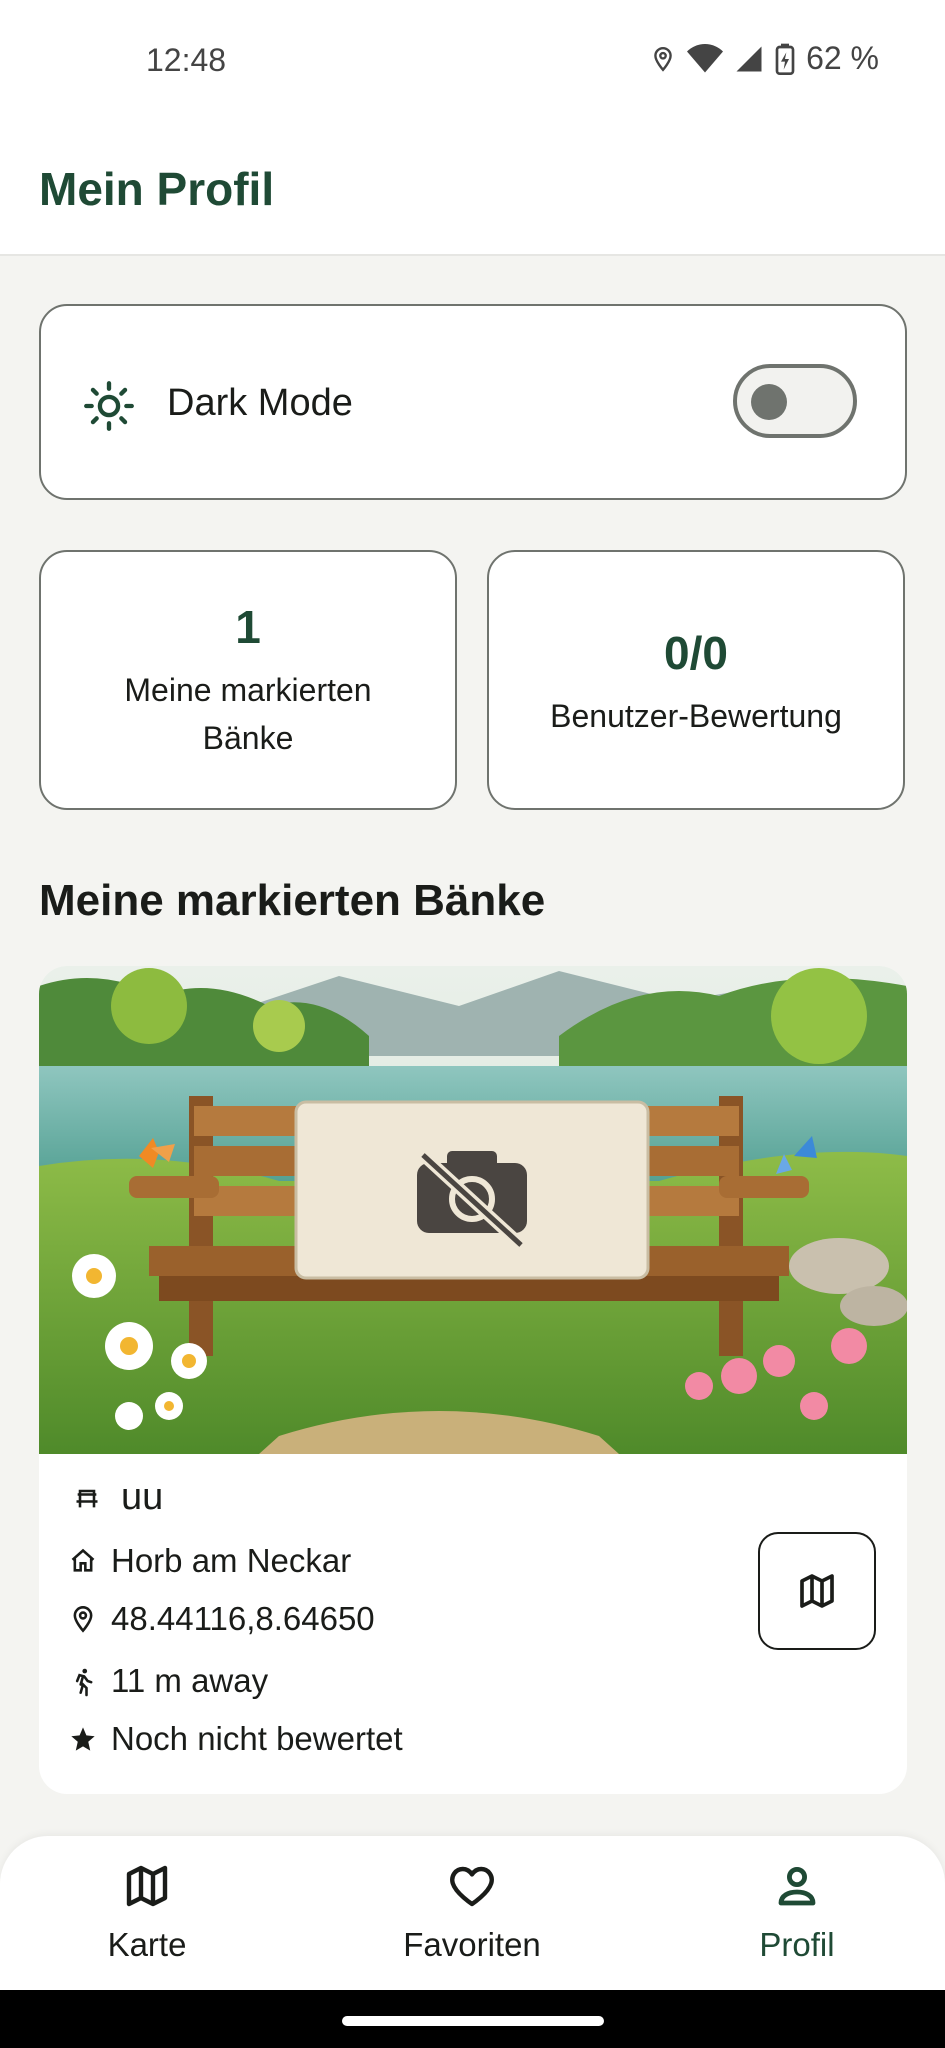 This screenshot has width=945, height=2048. I want to click on nav-label: Karte, so click(147, 1944).